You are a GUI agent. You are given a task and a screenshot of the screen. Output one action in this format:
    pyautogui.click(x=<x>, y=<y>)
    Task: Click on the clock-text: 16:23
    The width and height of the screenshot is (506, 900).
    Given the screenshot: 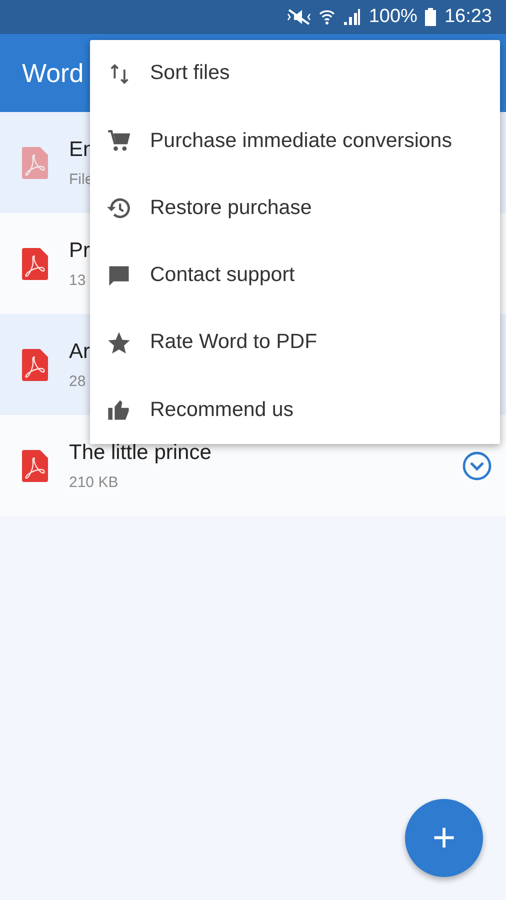 What is the action you would take?
    pyautogui.click(x=468, y=16)
    